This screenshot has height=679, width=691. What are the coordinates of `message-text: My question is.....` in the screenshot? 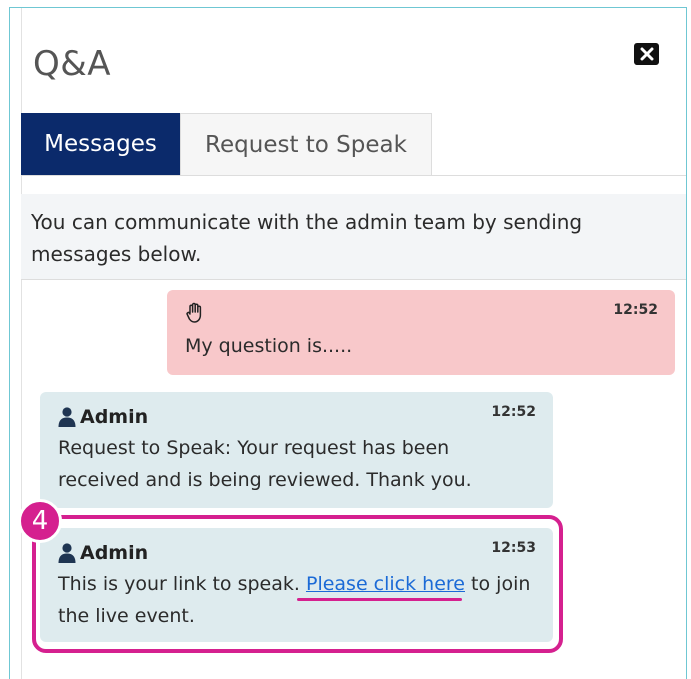 It's located at (269, 346).